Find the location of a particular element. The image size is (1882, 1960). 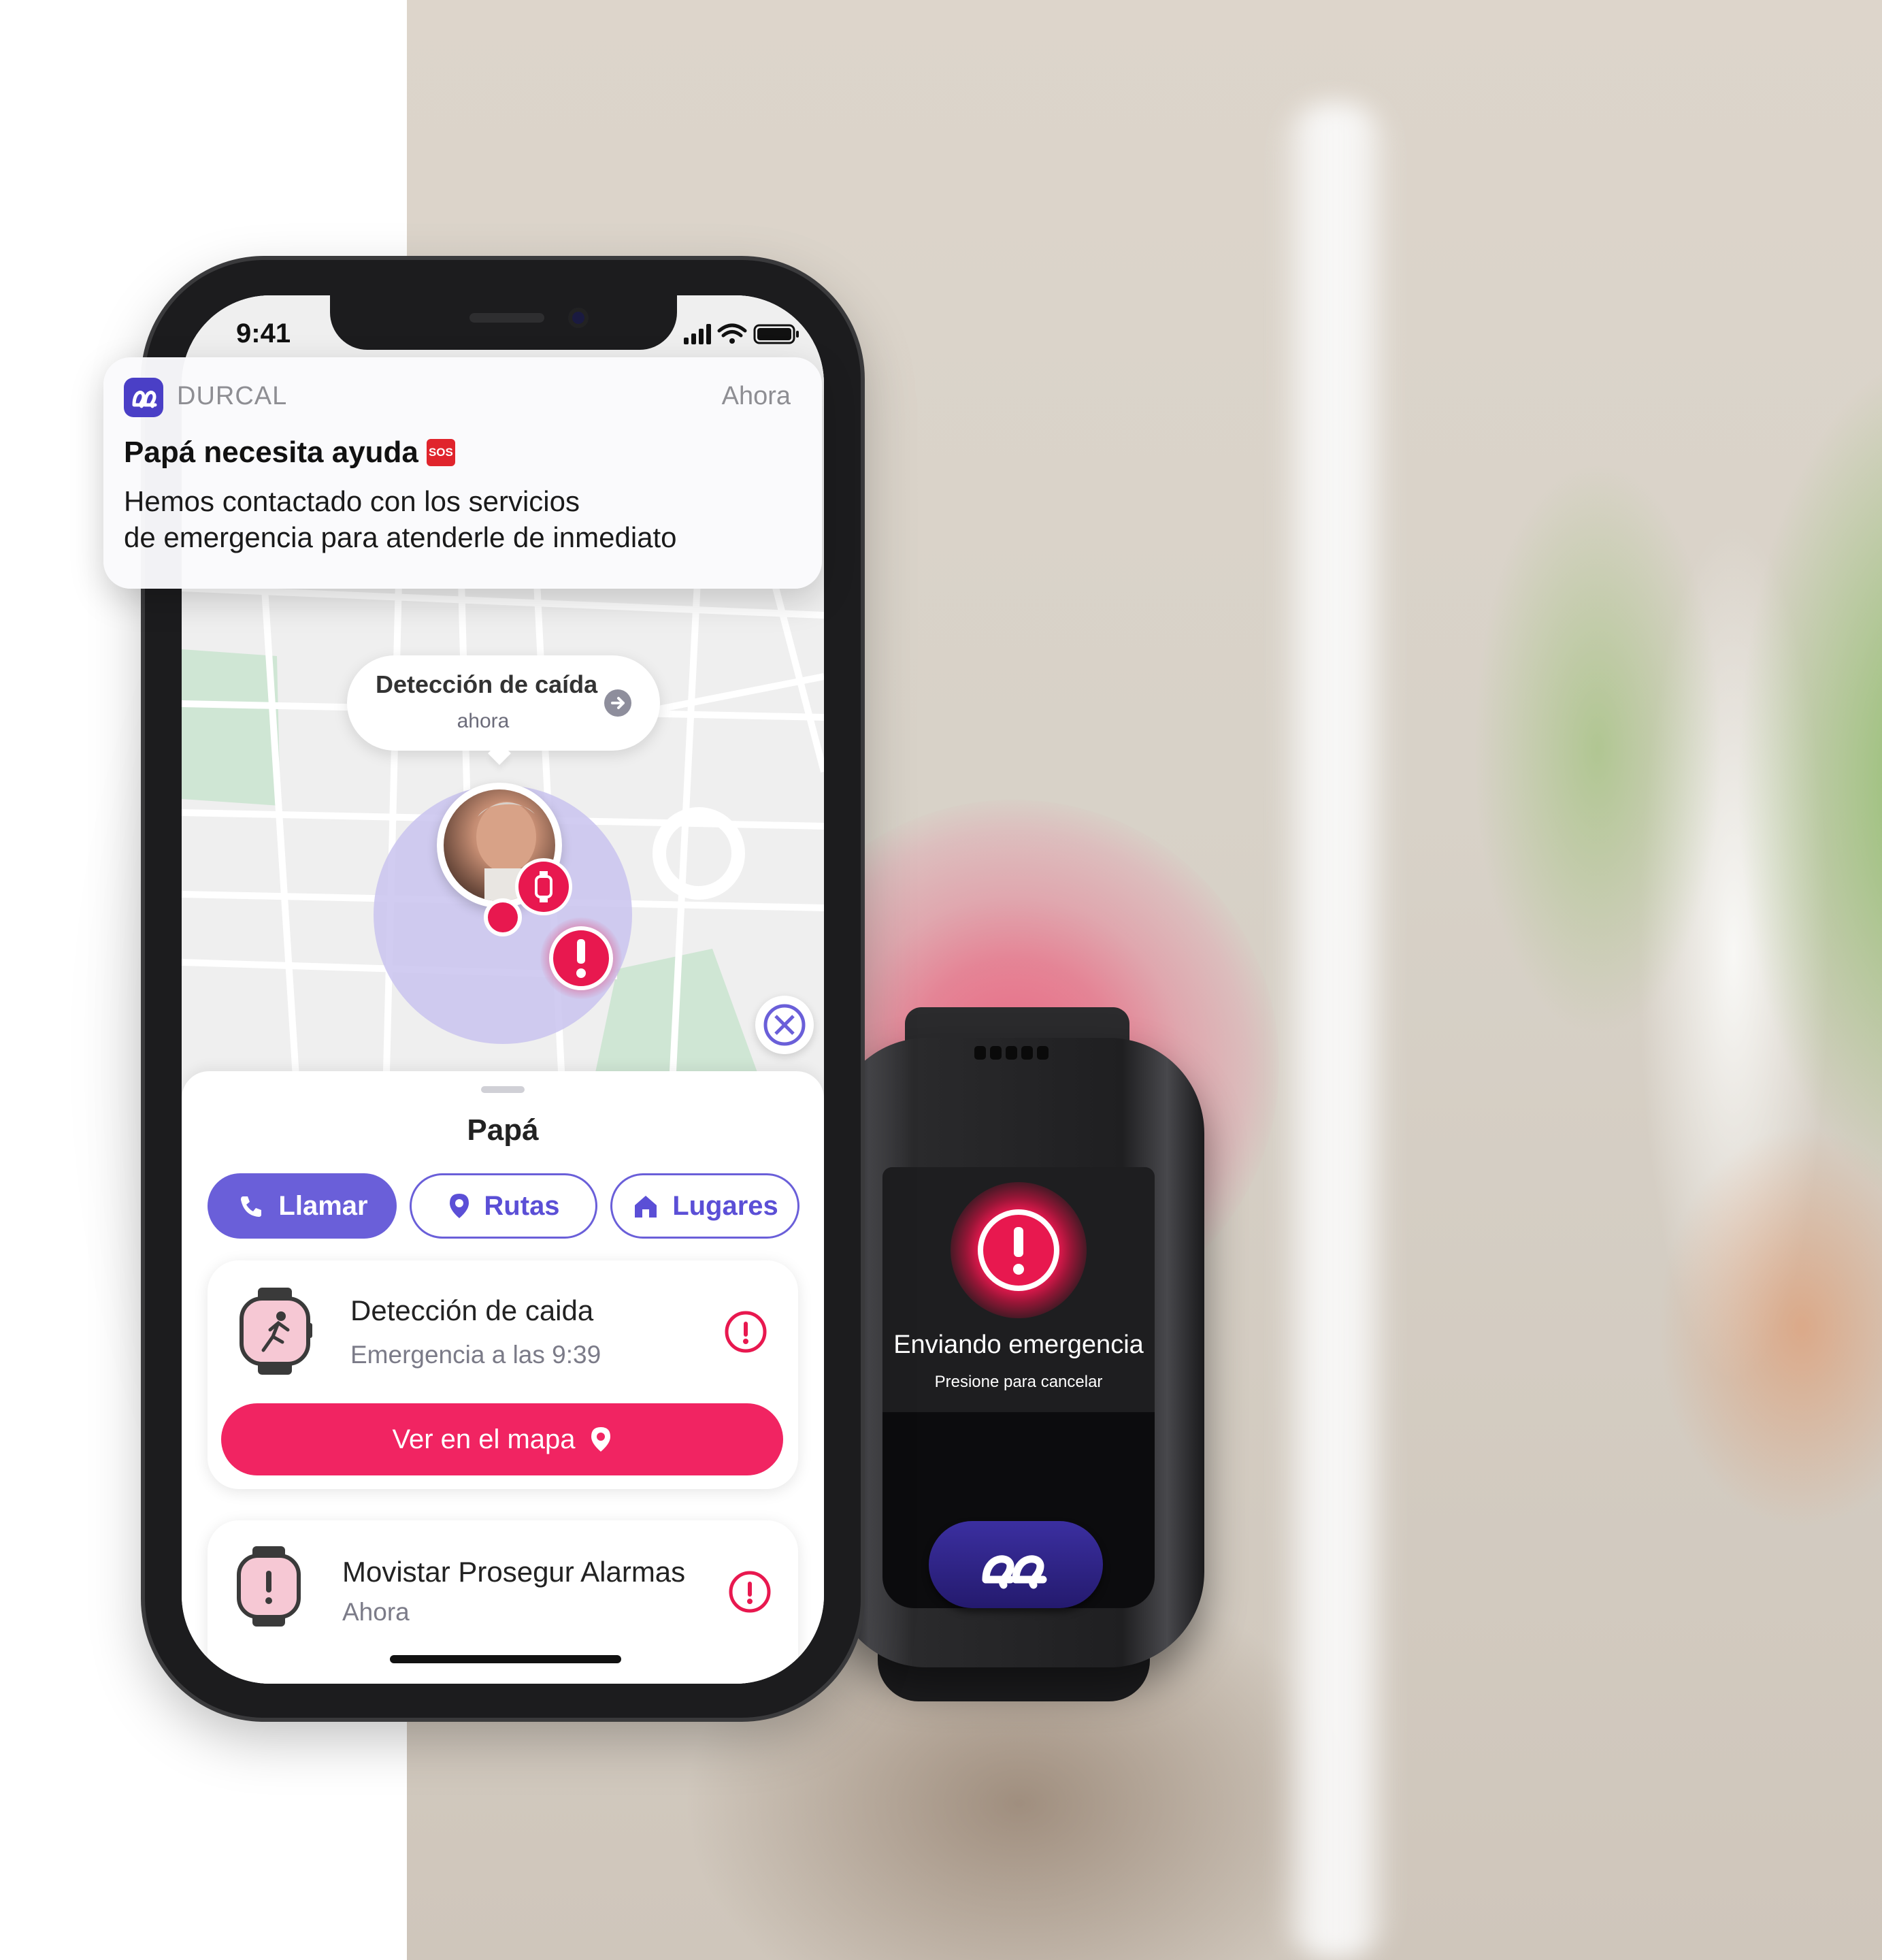

watch-sos-button is located at coordinates (1016, 1565).